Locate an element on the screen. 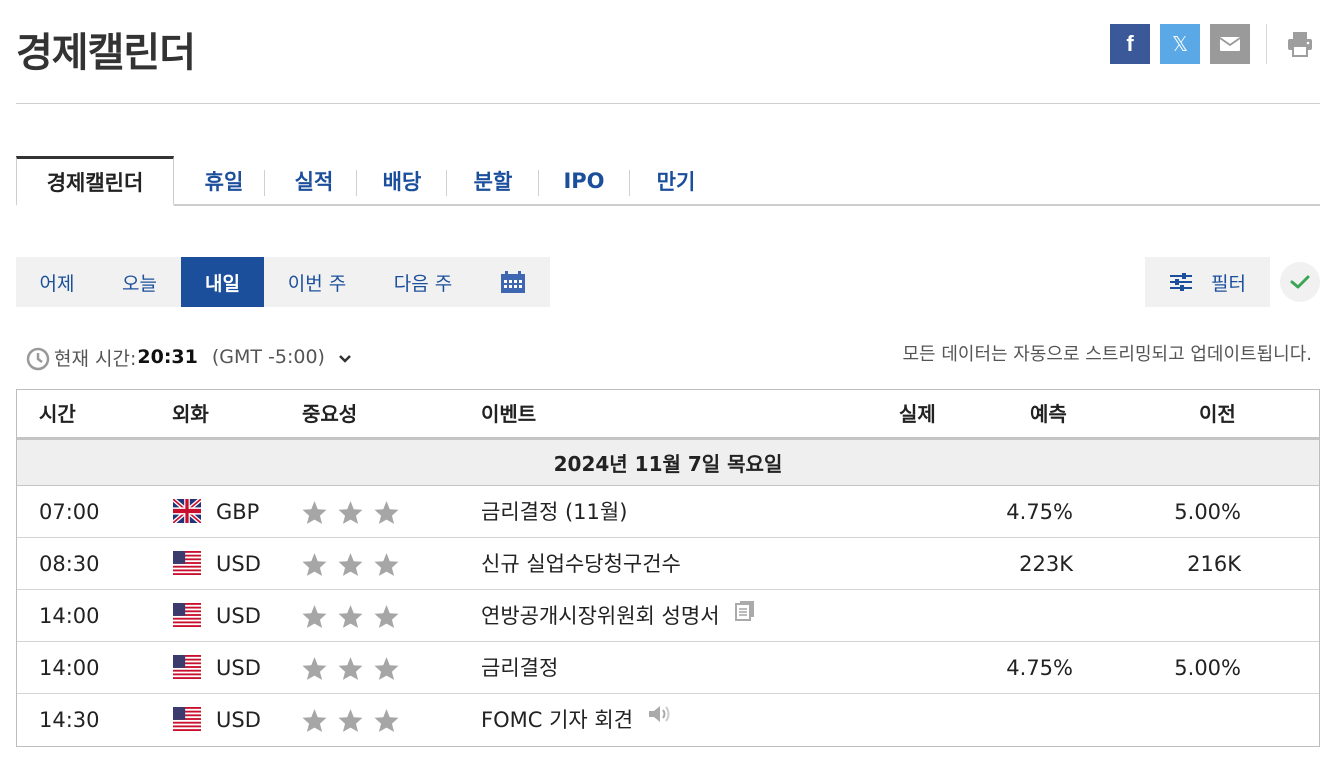  tab-earnings: 실적 is located at coordinates (314, 181).